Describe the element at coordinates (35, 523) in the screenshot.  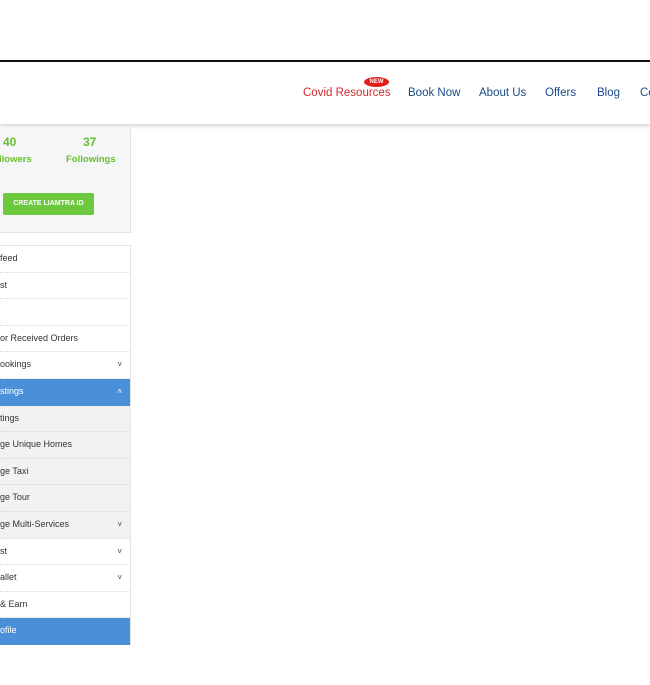
I see `menu-item-label: ge Multi-Services` at that location.